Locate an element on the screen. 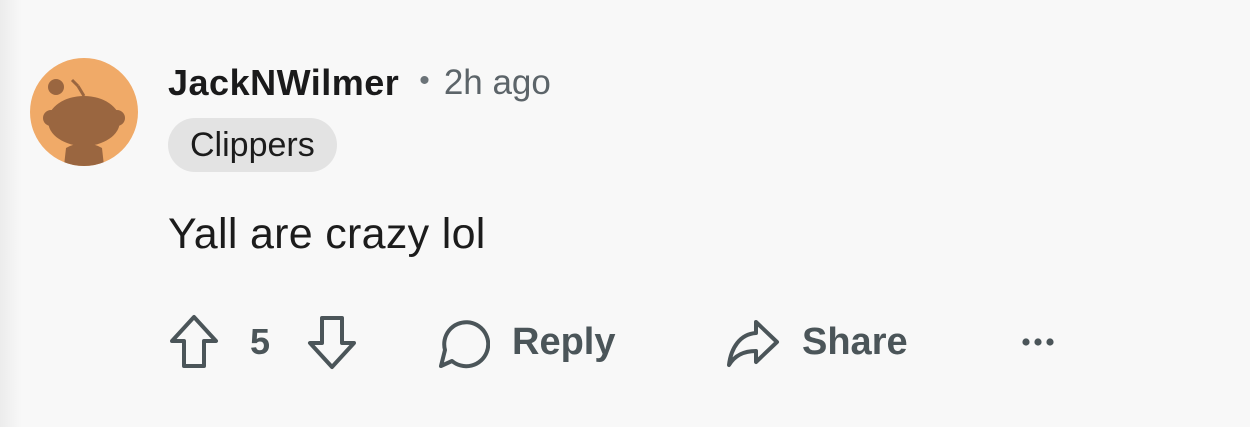  reply-label: Reply is located at coordinates (564, 341).